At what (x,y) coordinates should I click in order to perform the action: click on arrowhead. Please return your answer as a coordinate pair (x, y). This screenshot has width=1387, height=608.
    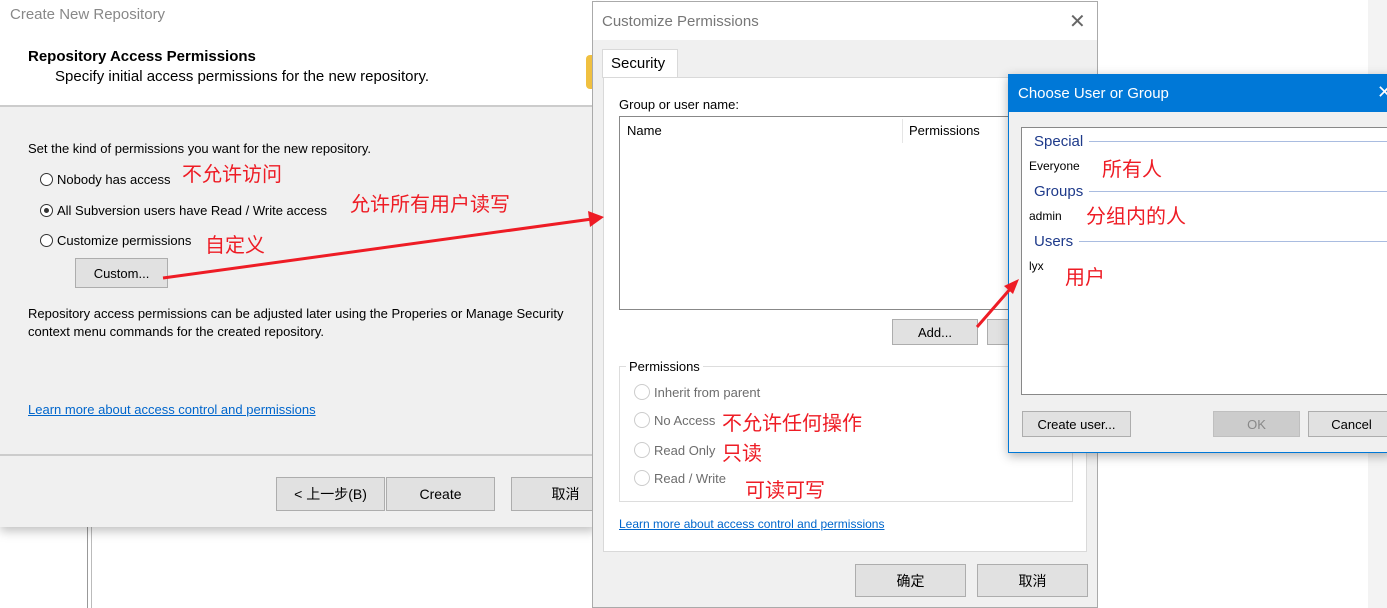
    Looking at the image, I should click on (596, 219).